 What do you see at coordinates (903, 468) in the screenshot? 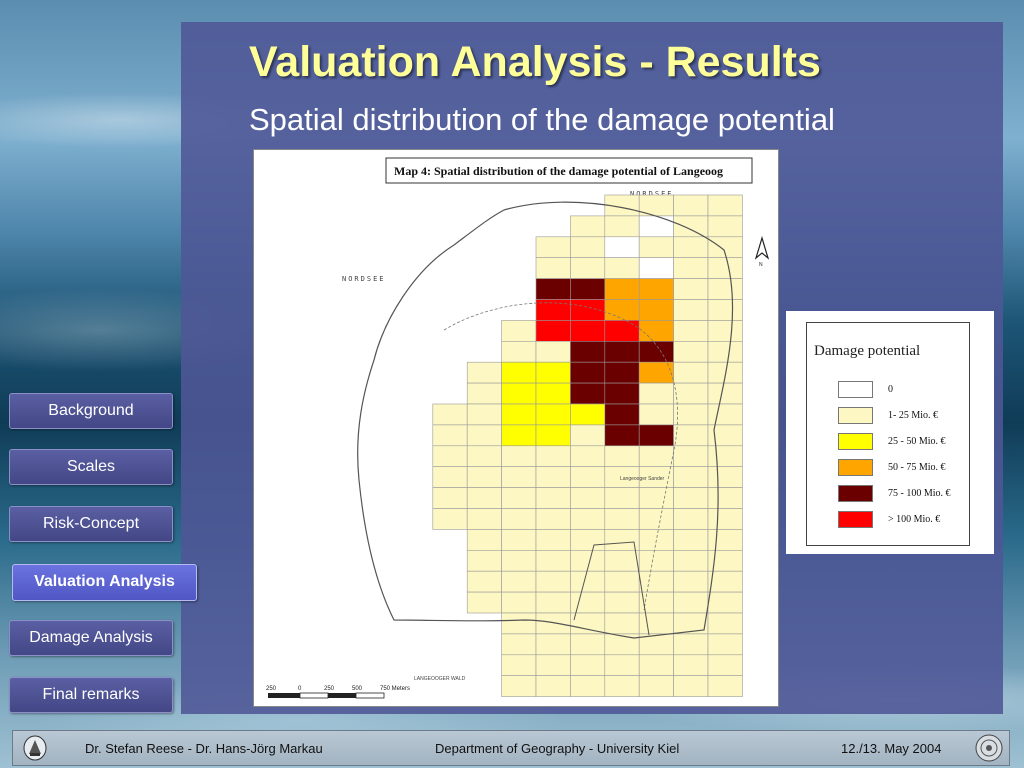
I see `legend-item: 50 - 75 Mio. €` at bounding box center [903, 468].